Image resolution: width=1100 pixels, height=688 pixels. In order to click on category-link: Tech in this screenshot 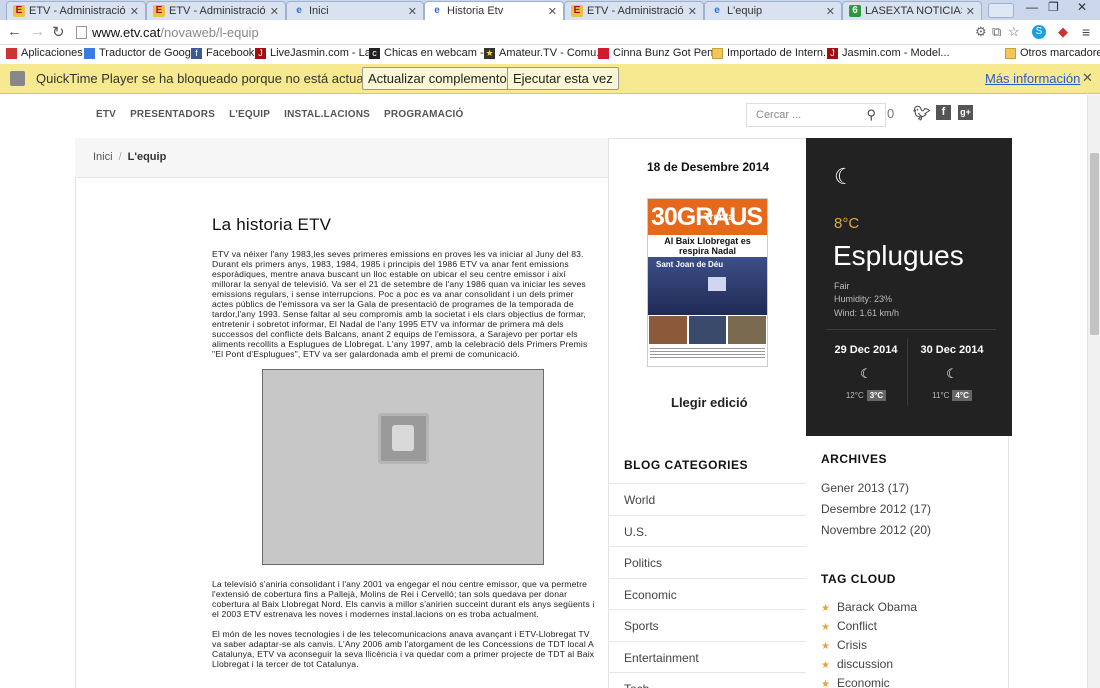, I will do `click(707, 680)`.